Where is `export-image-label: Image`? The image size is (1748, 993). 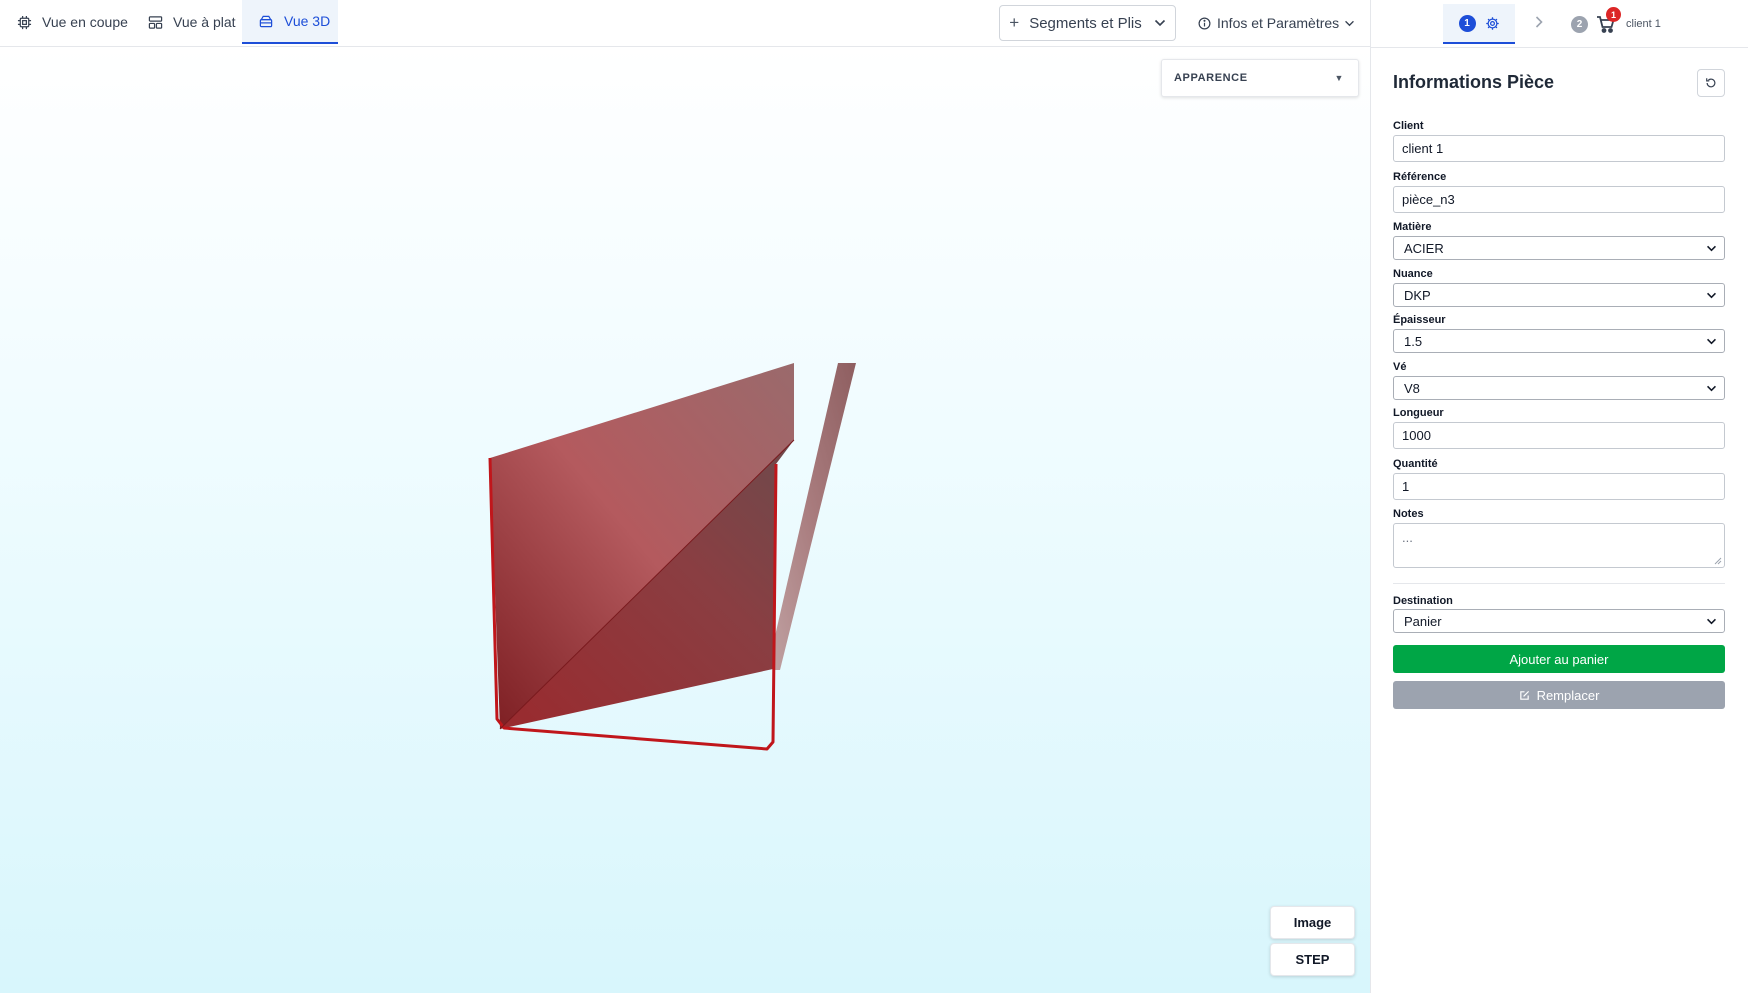 export-image-label: Image is located at coordinates (1312, 922).